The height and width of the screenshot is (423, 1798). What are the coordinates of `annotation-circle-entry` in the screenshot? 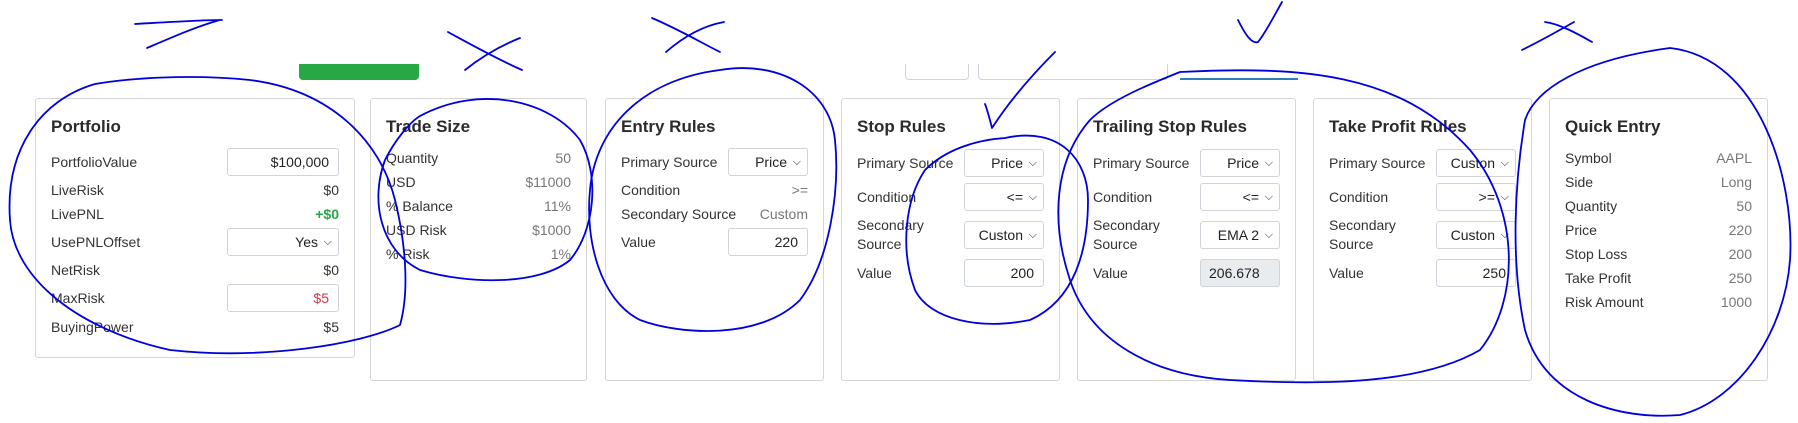 It's located at (713, 199).